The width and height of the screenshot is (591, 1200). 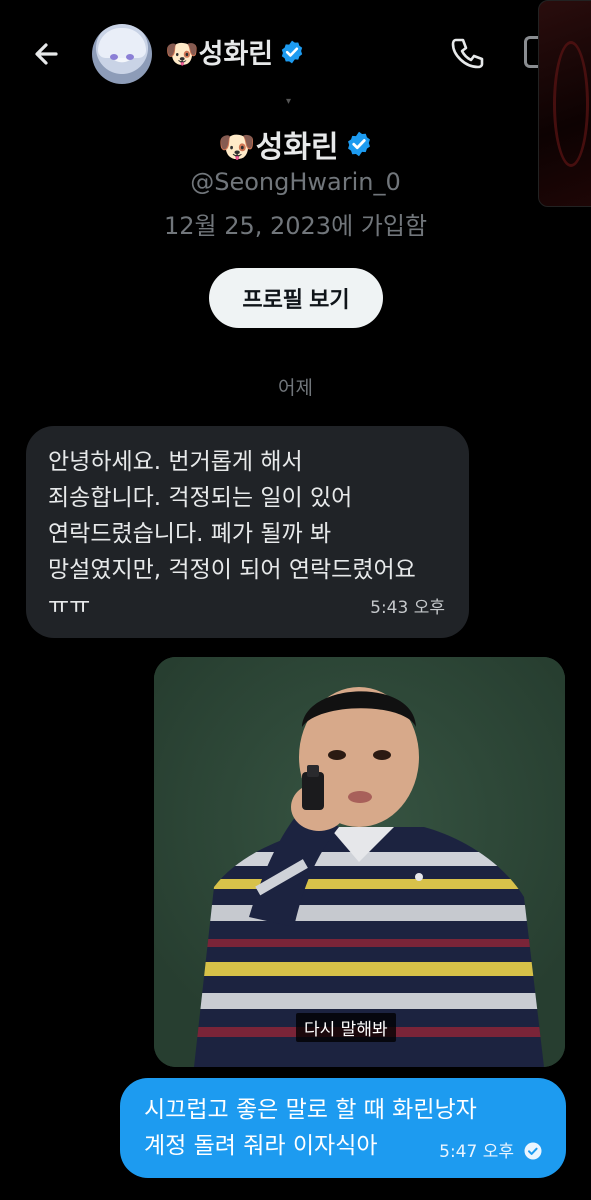 I want to click on message-timestamp: 5:47 오후, so click(x=476, y=1152).